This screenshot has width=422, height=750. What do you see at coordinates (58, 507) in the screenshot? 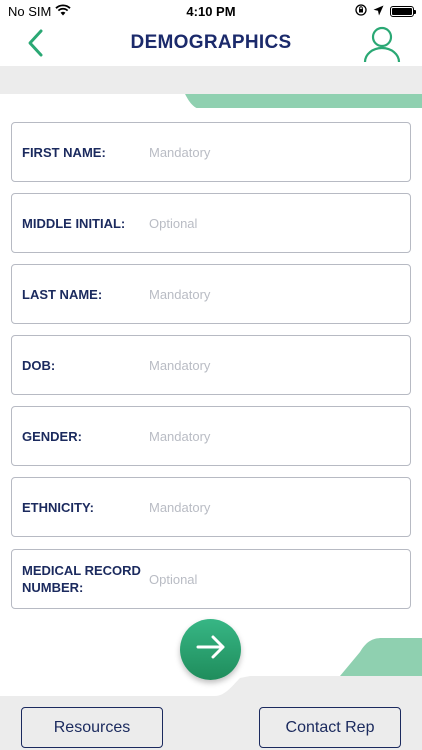
I see `field-label: ETHNICITY:` at bounding box center [58, 507].